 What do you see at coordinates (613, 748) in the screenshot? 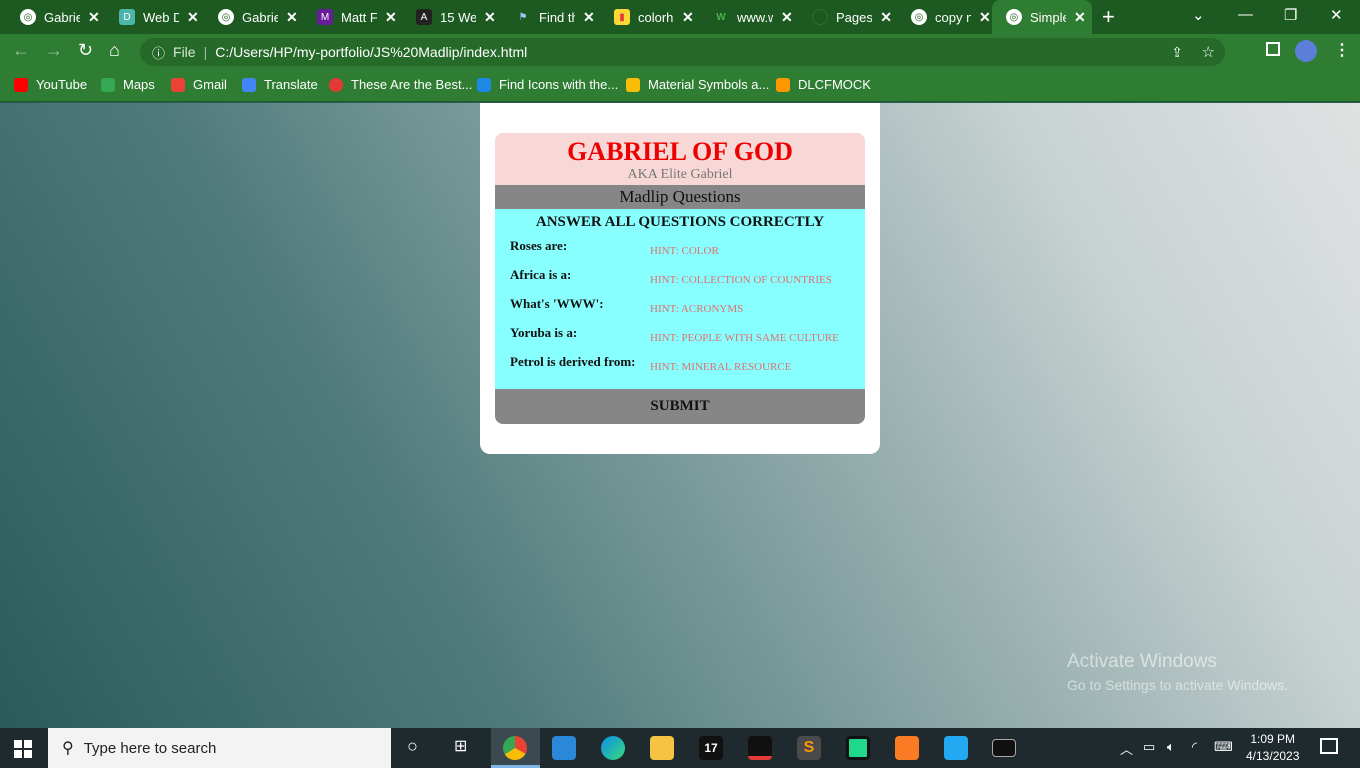
I see `edge-icon` at bounding box center [613, 748].